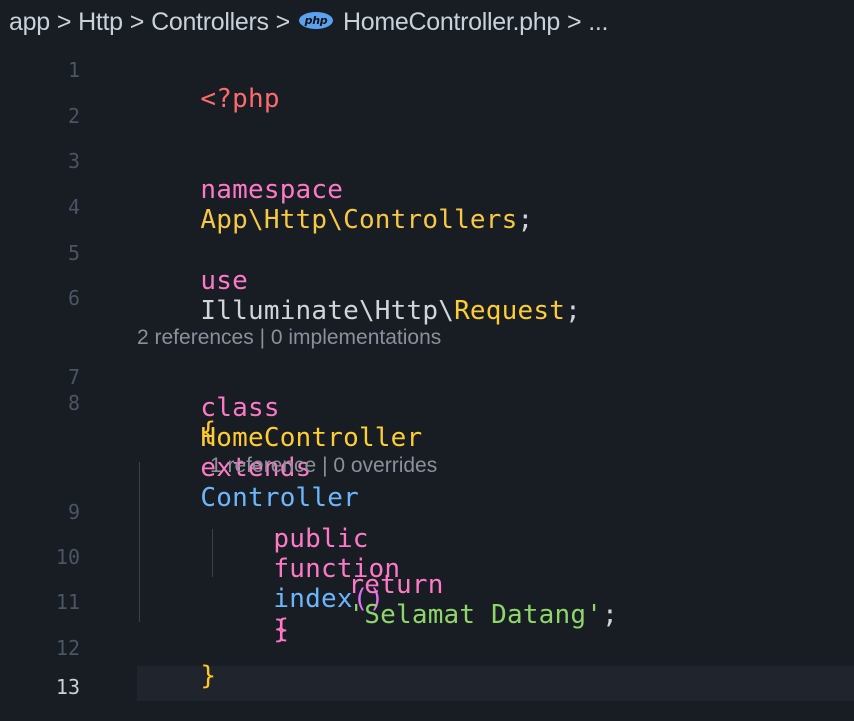  What do you see at coordinates (67, 602) in the screenshot?
I see `line-number: 11` at bounding box center [67, 602].